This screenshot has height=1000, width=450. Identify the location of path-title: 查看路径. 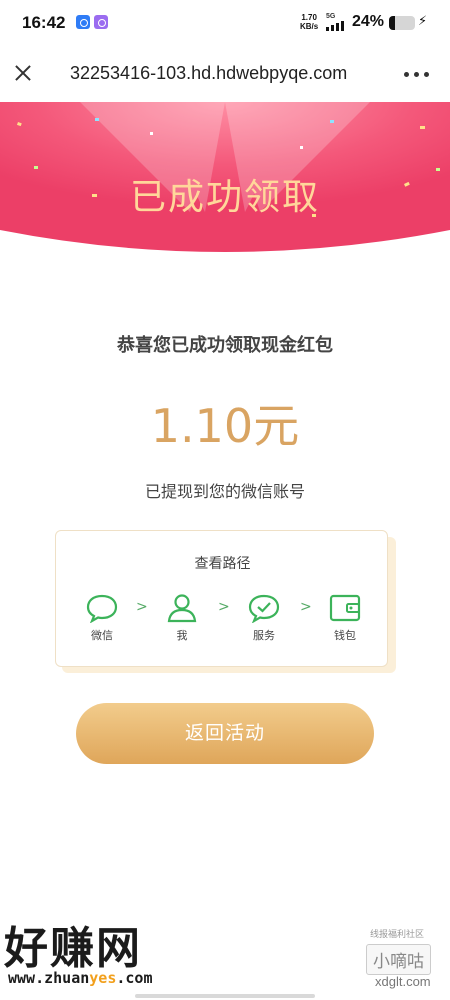
(222, 564).